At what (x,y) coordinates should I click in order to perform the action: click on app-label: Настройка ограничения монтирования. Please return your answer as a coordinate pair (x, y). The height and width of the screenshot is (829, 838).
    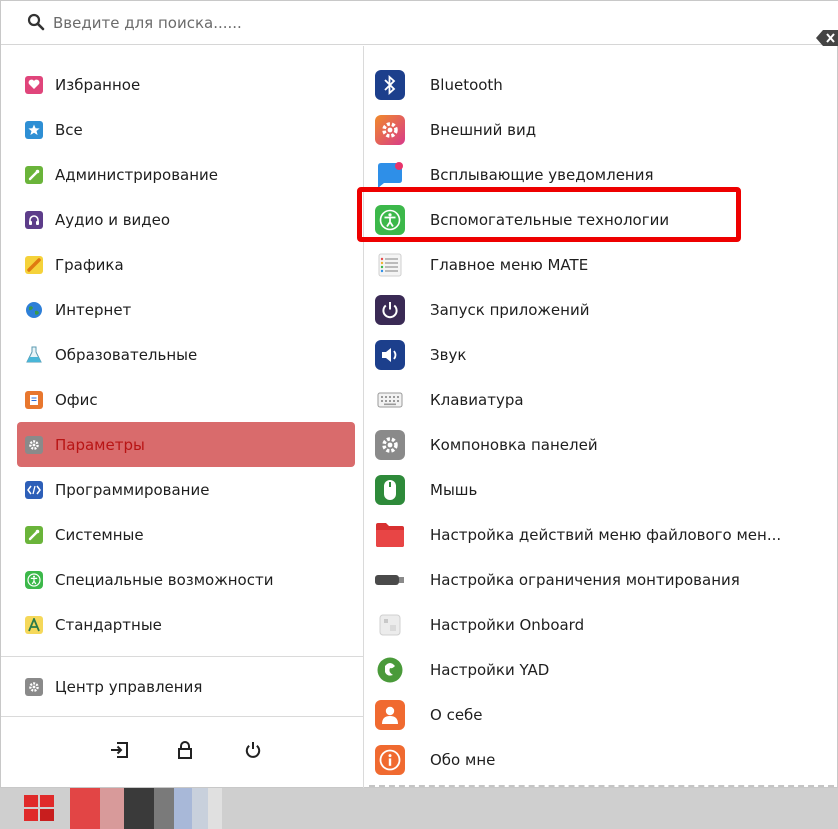
    Looking at the image, I should click on (585, 579).